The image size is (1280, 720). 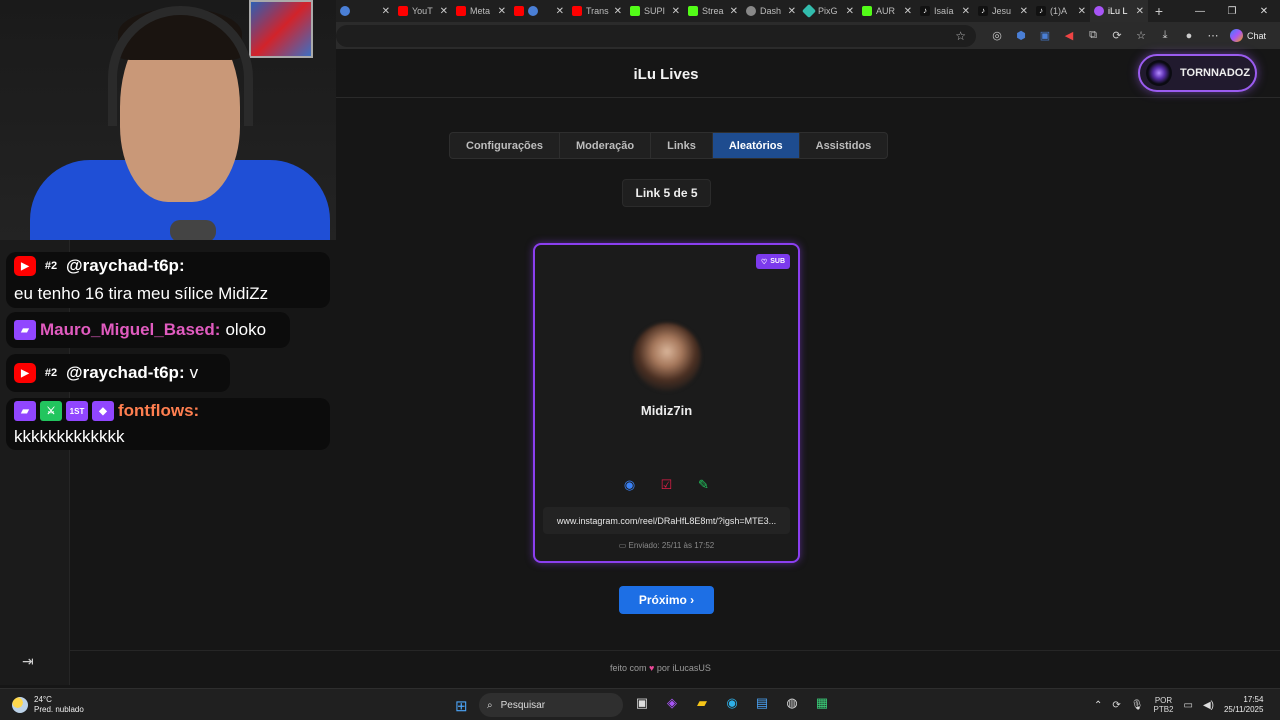 I want to click on browser-toolbar: ◎ ⬢ ▣ ◀ ⧉ ⟳ ☆ ⤓ ● ⋯, so click(x=1105, y=35).